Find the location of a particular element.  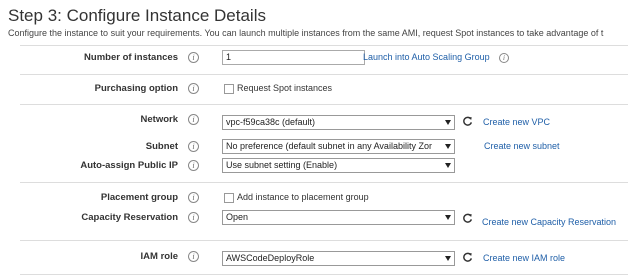

iam-role-select-value: AWSCodeDeployRole is located at coordinates (270, 258).